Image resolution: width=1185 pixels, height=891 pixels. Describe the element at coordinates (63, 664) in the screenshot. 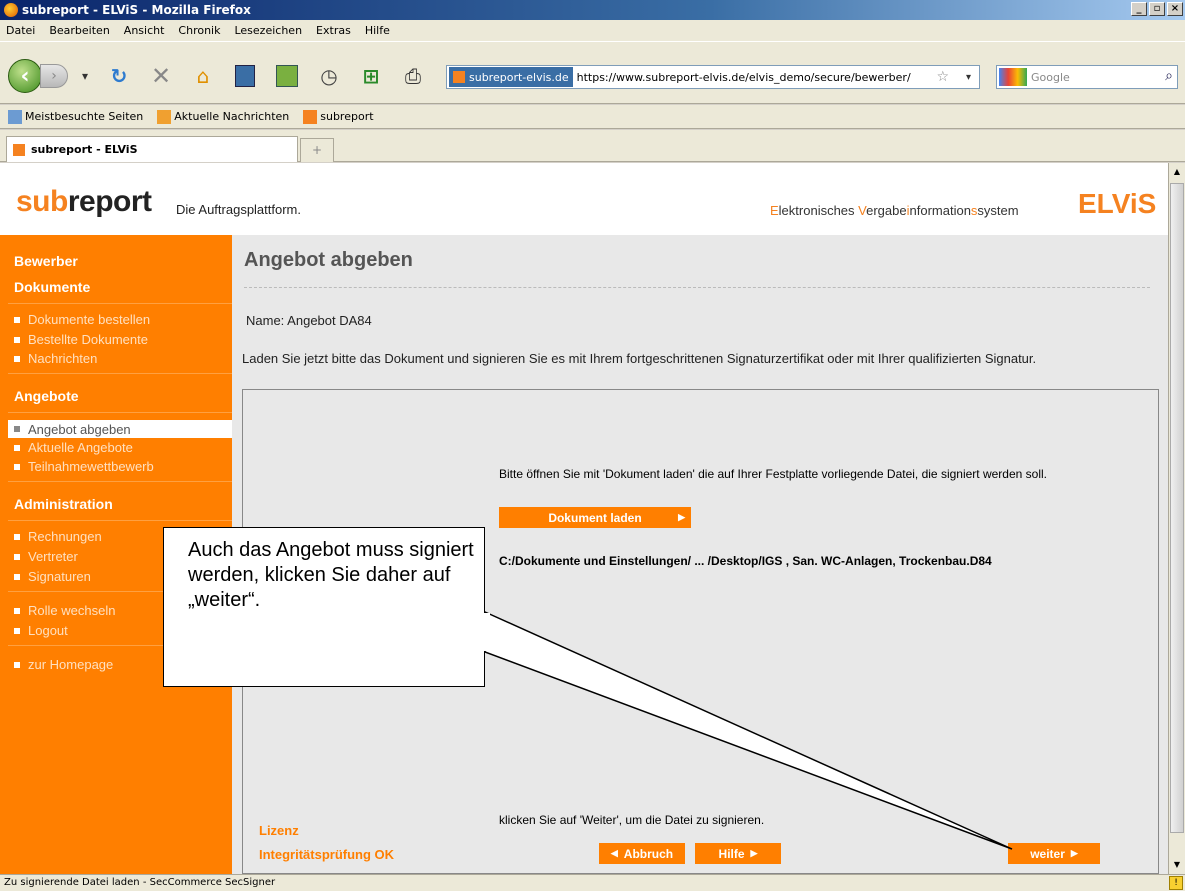

I see `sidebar-item-zur-homepage: zur Homepage` at that location.